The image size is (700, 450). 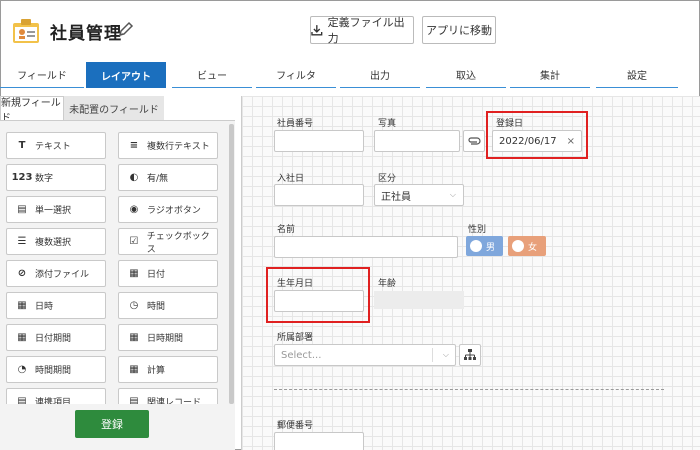 I want to click on text-icon: T, so click(x=22, y=145).